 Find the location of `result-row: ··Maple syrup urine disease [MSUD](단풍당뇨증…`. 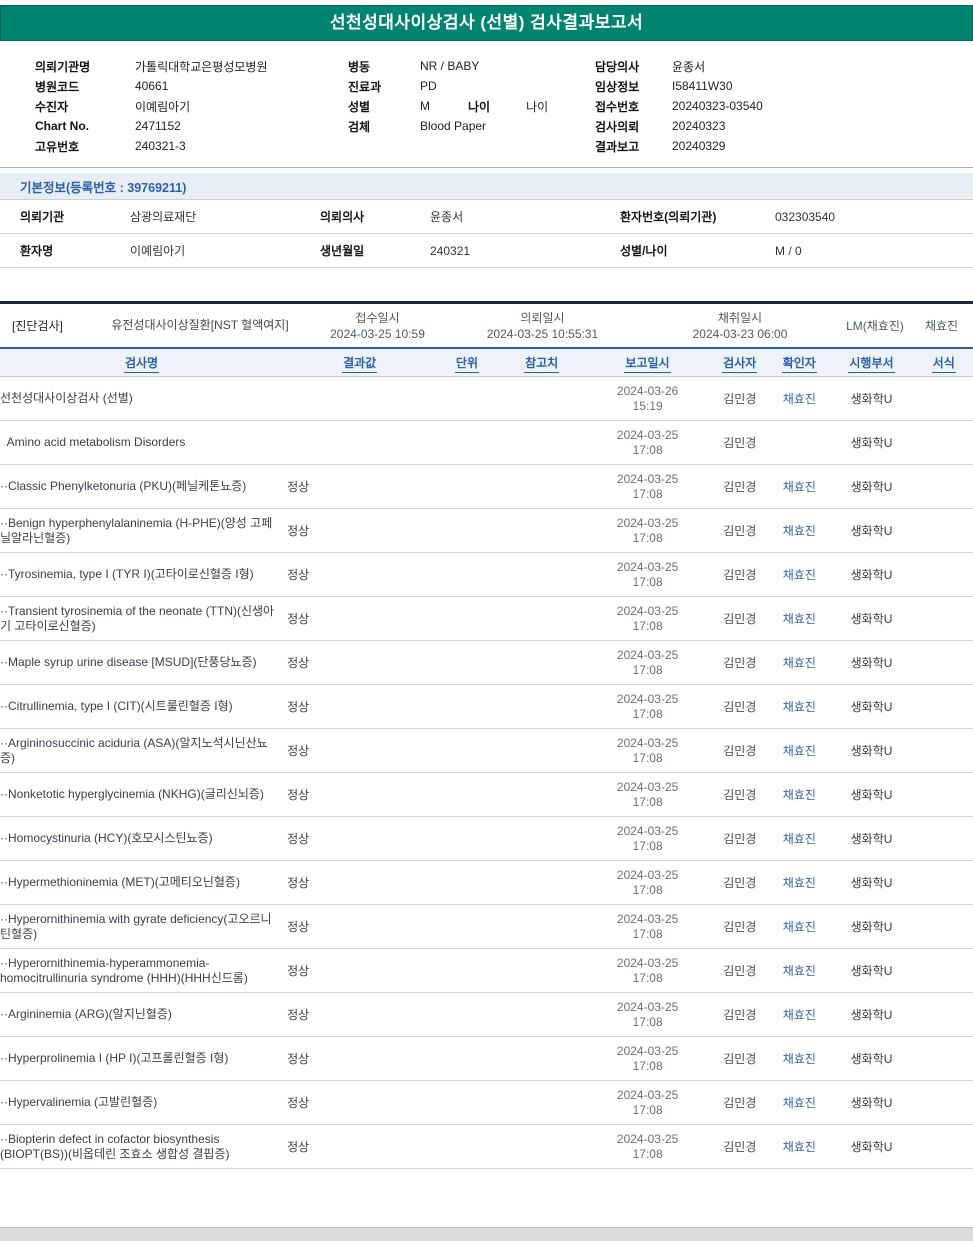

result-row: ··Maple syrup urine disease [MSUD](단풍당뇨증… is located at coordinates (486, 663).